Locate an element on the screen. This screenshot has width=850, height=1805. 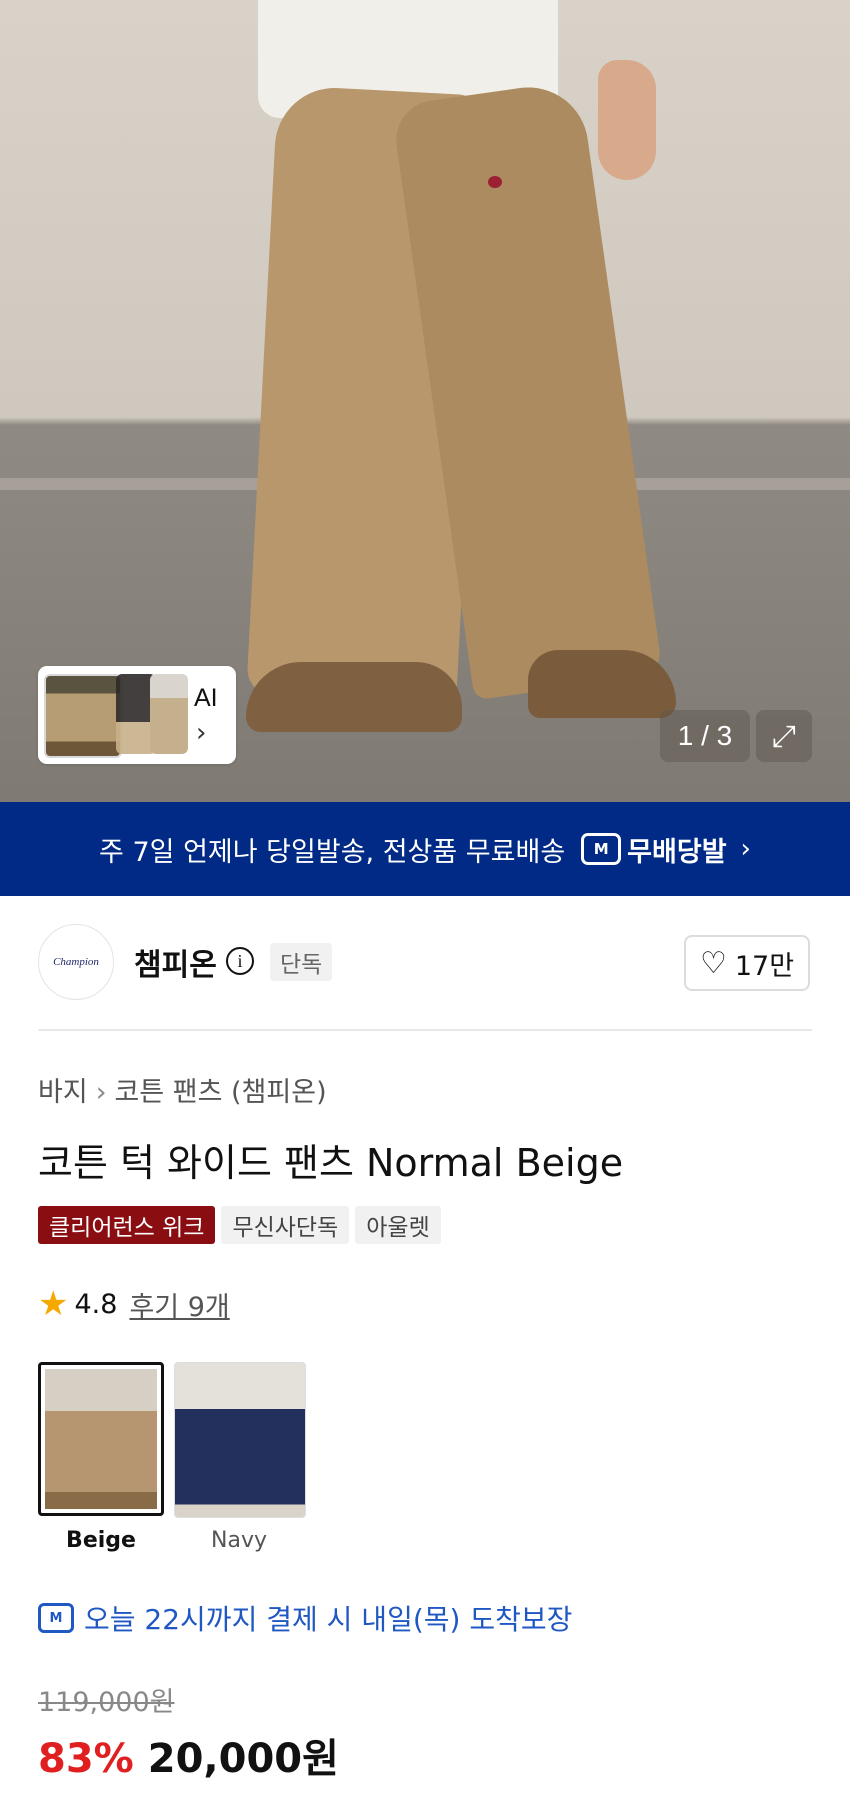
brand-name: 챔피온 is located at coordinates (175, 962).